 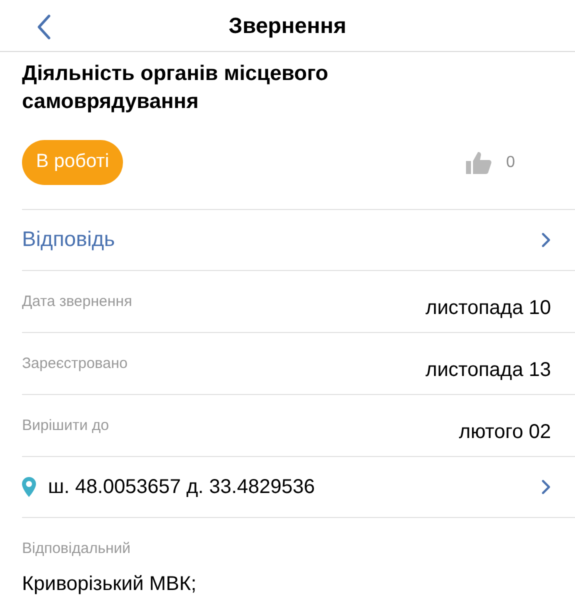 I want to click on location-row: ш. 48.0053657 д. 33.4829536, so click(x=298, y=487).